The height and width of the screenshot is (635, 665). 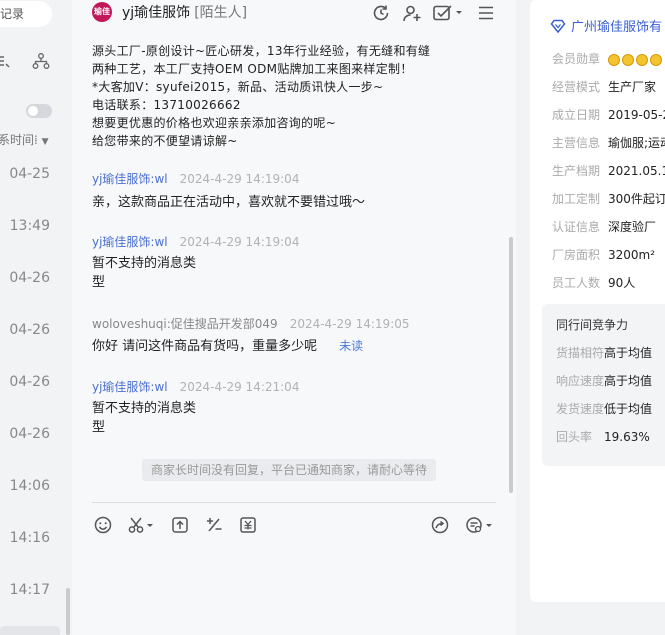 I want to click on filter-toggle, so click(x=39, y=111).